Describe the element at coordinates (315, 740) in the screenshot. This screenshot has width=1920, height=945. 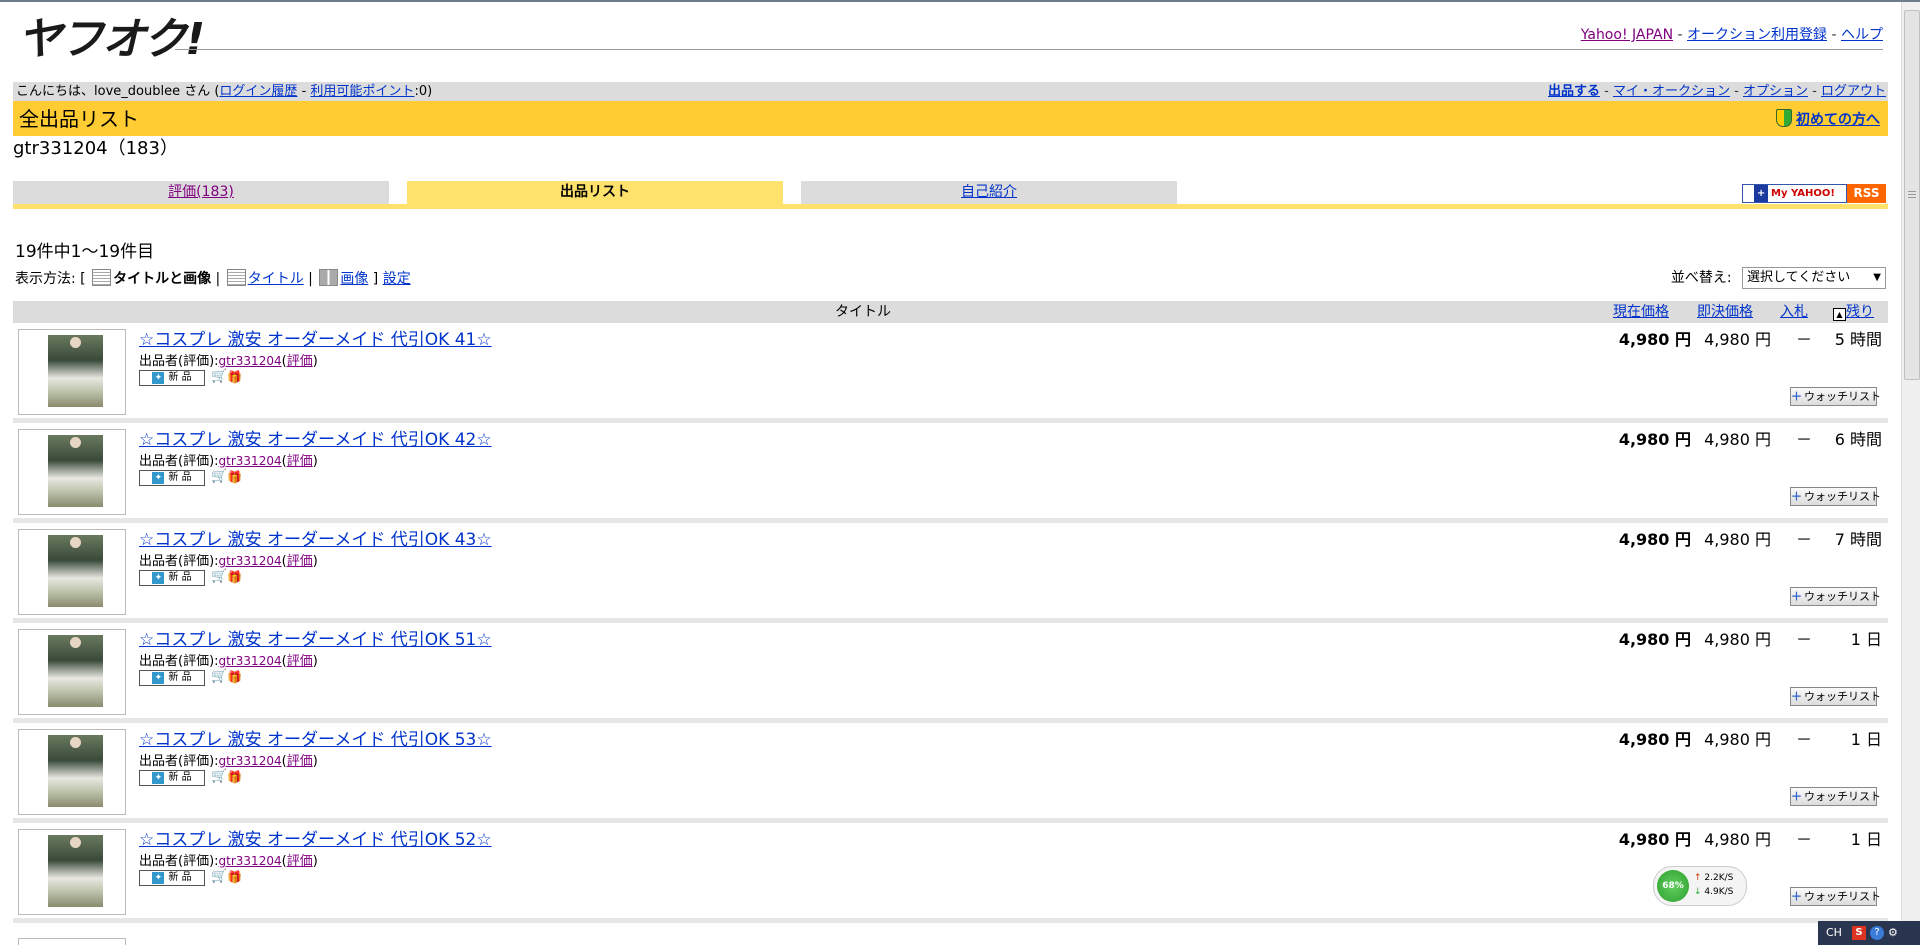
I see `item-title-link: ☆コスプレ 激安 オーダーメイド 代引OK 53☆` at that location.